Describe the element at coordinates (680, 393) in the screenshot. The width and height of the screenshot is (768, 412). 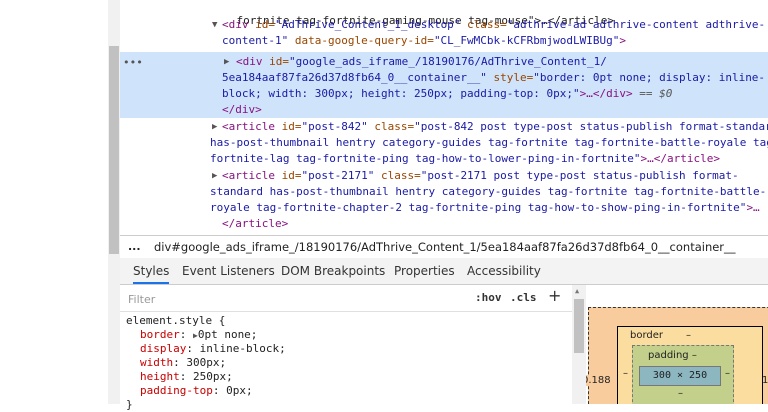
I see `padding-bottom-value: –` at that location.